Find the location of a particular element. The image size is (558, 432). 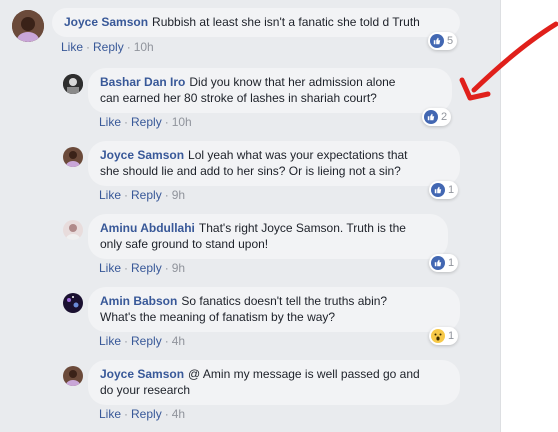

comment-author: Amin Babson is located at coordinates (138, 301).